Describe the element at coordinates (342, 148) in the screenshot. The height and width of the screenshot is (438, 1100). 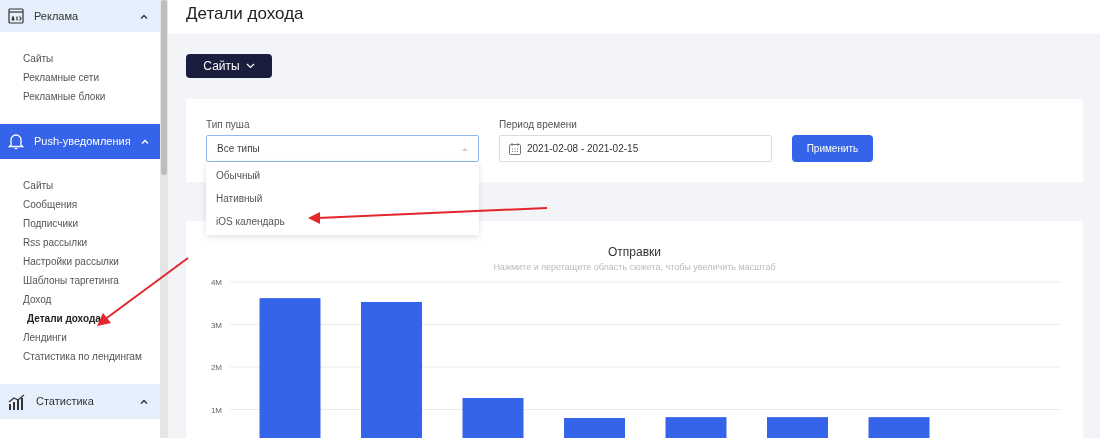
I see `push-type-select: Все типы` at that location.